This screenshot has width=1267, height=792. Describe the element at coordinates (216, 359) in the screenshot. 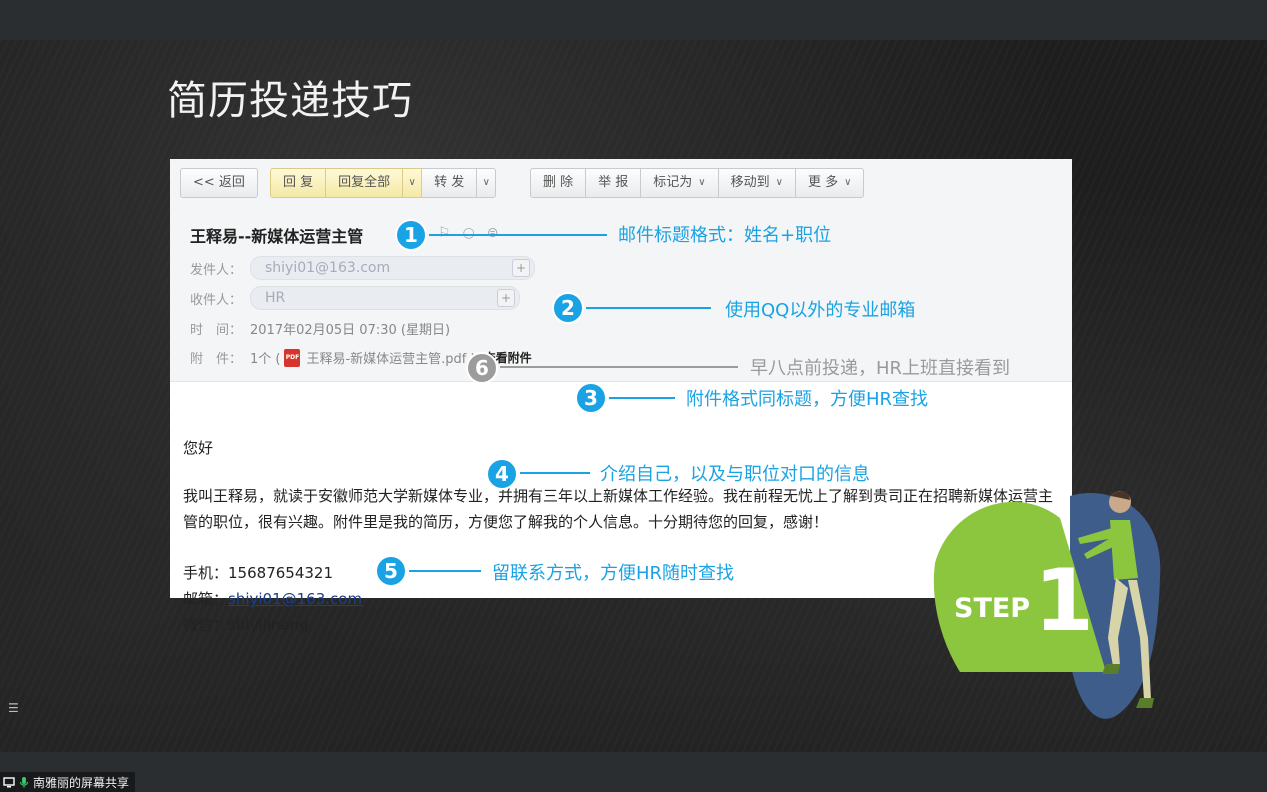

I see `attachment-label: 附 件：` at that location.